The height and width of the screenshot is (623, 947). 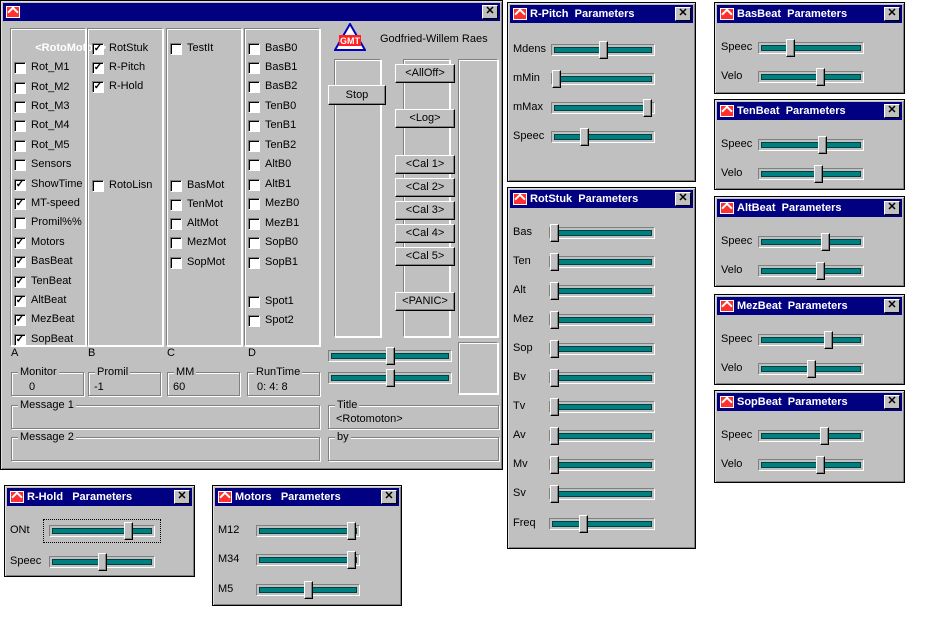 I want to click on rotstuk-param-slider-3-thumb, so click(x=554, y=320).